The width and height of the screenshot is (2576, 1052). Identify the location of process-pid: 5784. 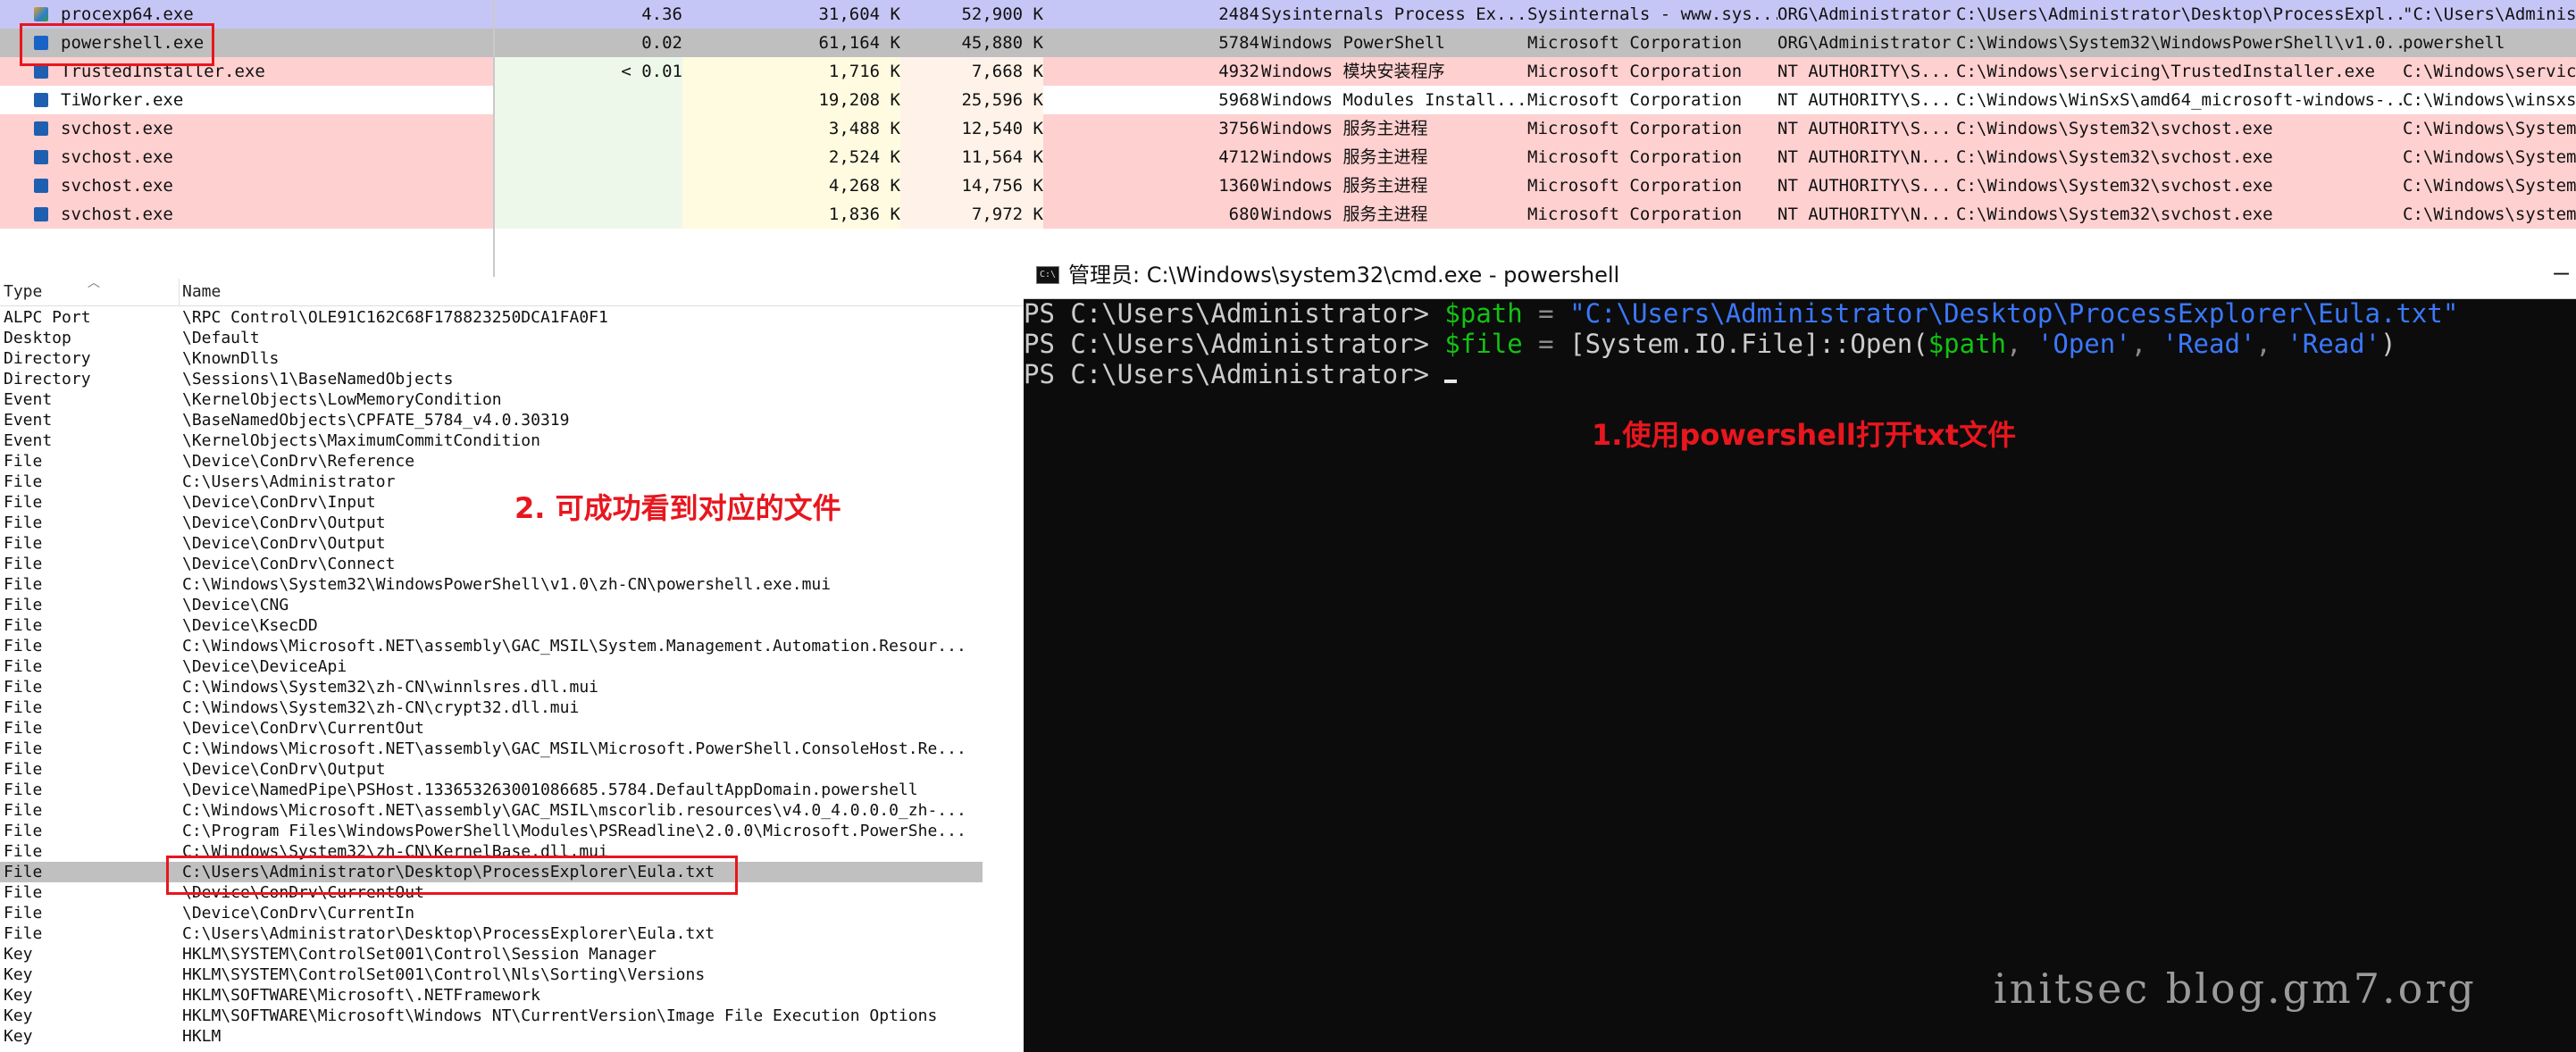
(1239, 43).